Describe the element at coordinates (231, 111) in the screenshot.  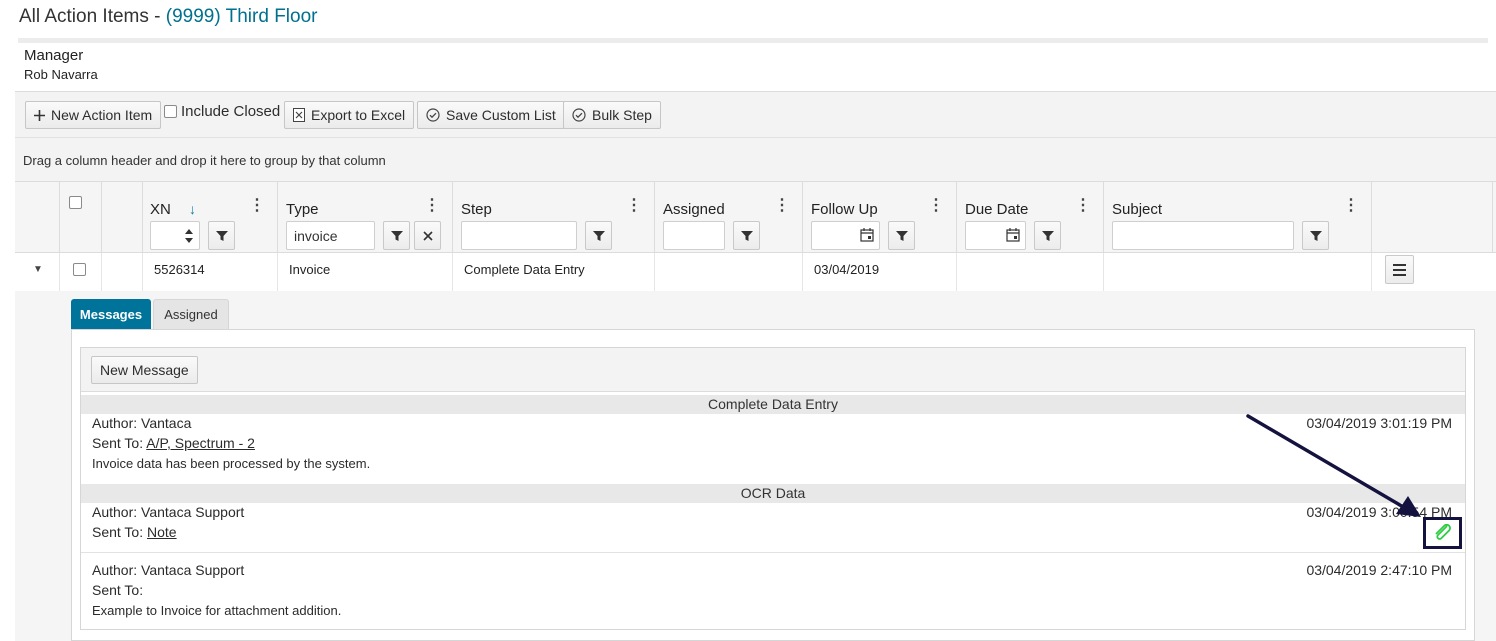
I see `include-closed-label: Include Closed` at that location.